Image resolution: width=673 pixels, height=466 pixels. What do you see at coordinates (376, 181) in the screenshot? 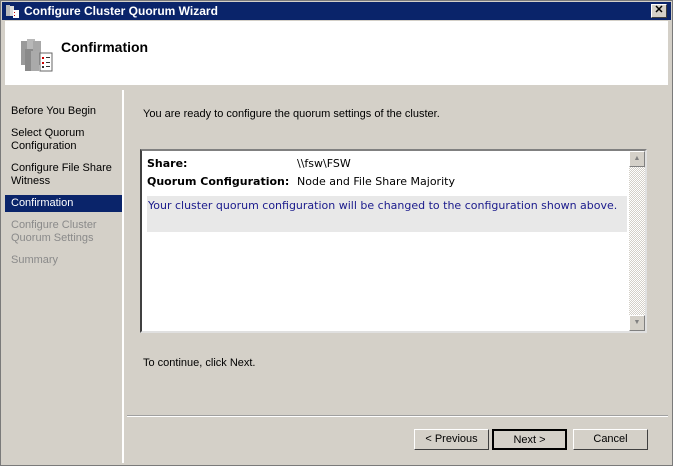
I see `quorum-value: Node and File Share Majority` at bounding box center [376, 181].